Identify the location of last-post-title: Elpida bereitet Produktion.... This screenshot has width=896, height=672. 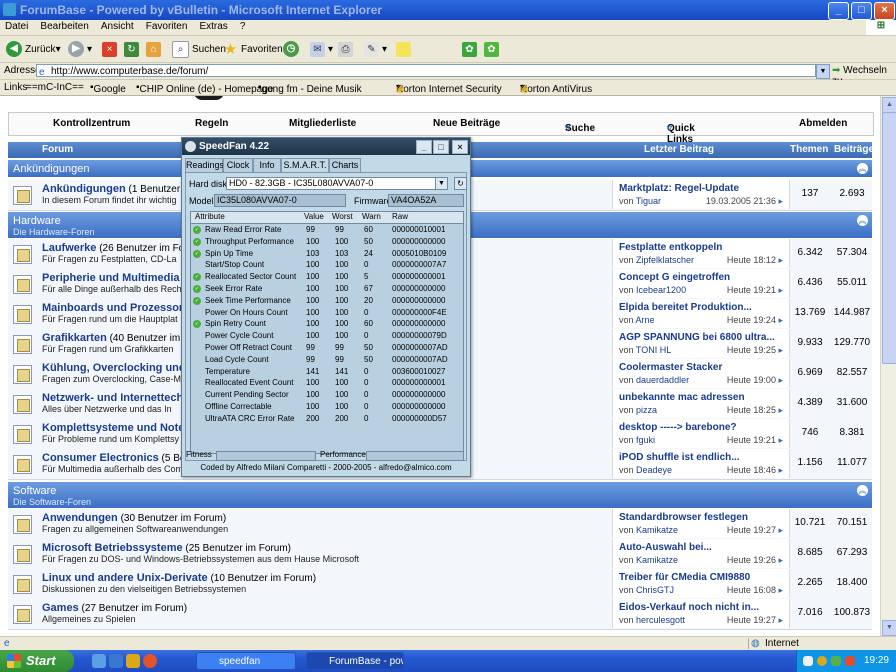
(685, 307).